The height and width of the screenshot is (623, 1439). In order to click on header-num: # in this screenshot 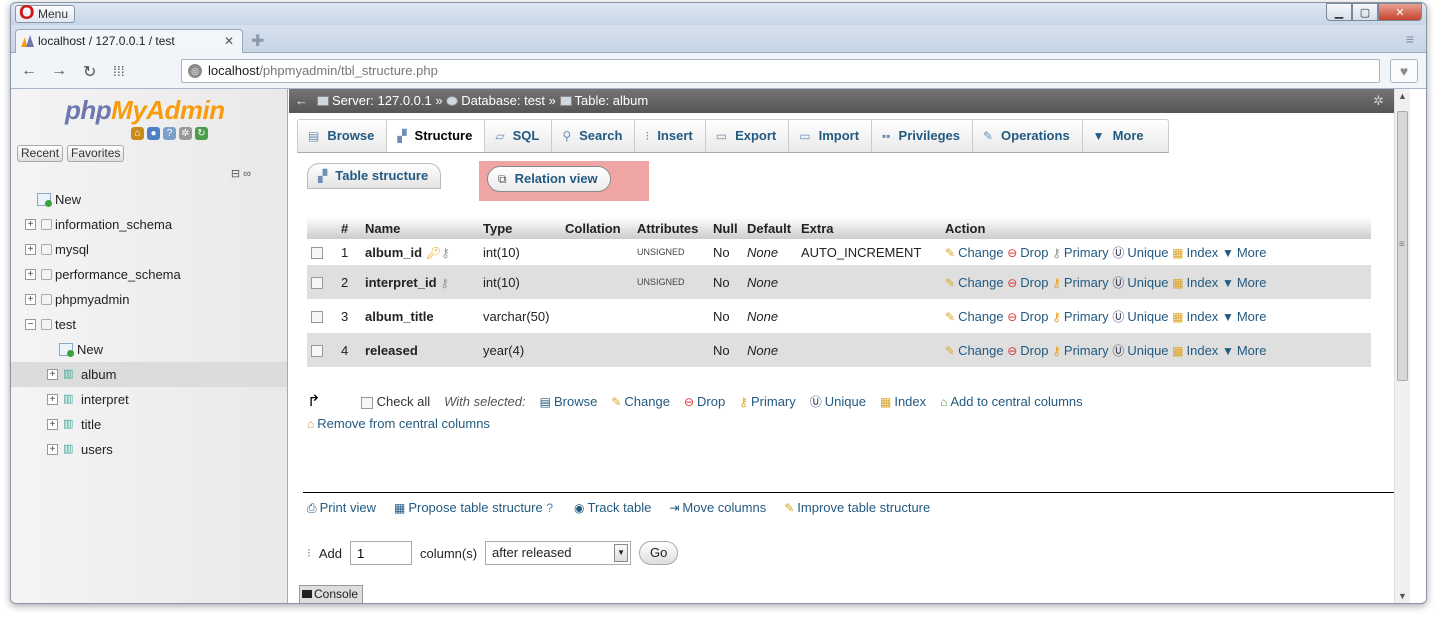, I will do `click(349, 228)`.